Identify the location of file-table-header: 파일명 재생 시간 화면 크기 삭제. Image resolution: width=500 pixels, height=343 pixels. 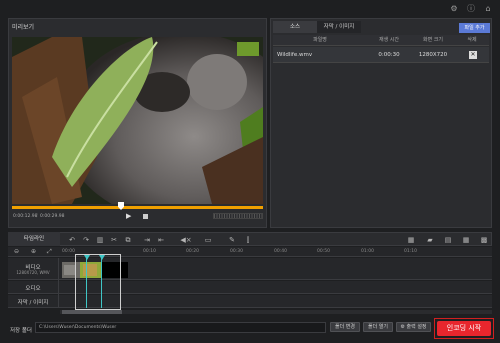
(381, 40).